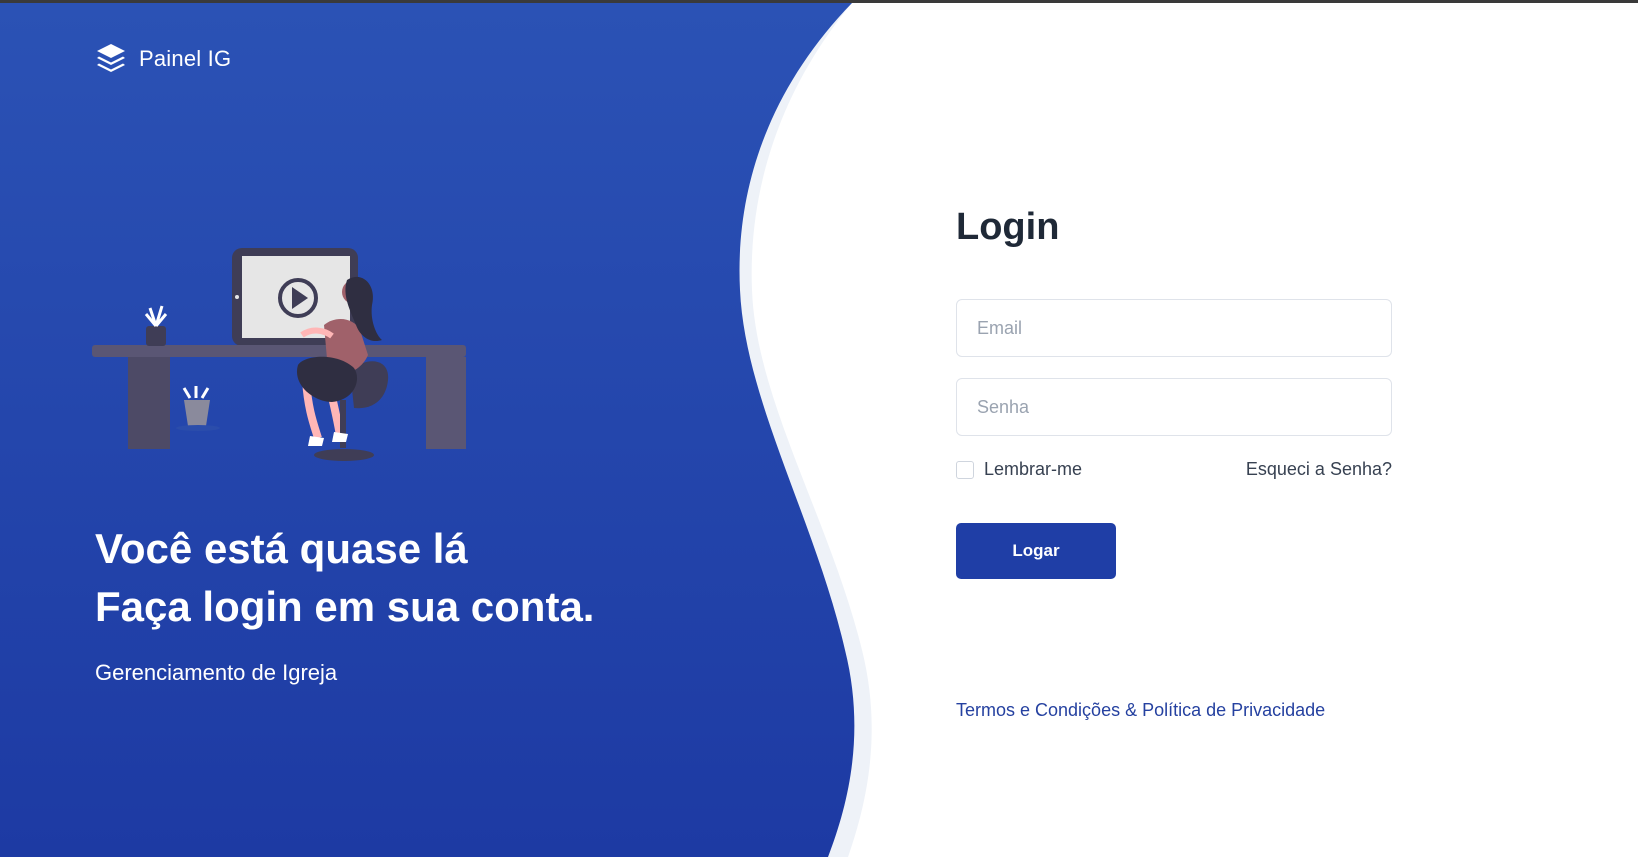 The width and height of the screenshot is (1638, 857). I want to click on email-input, so click(1174, 328).